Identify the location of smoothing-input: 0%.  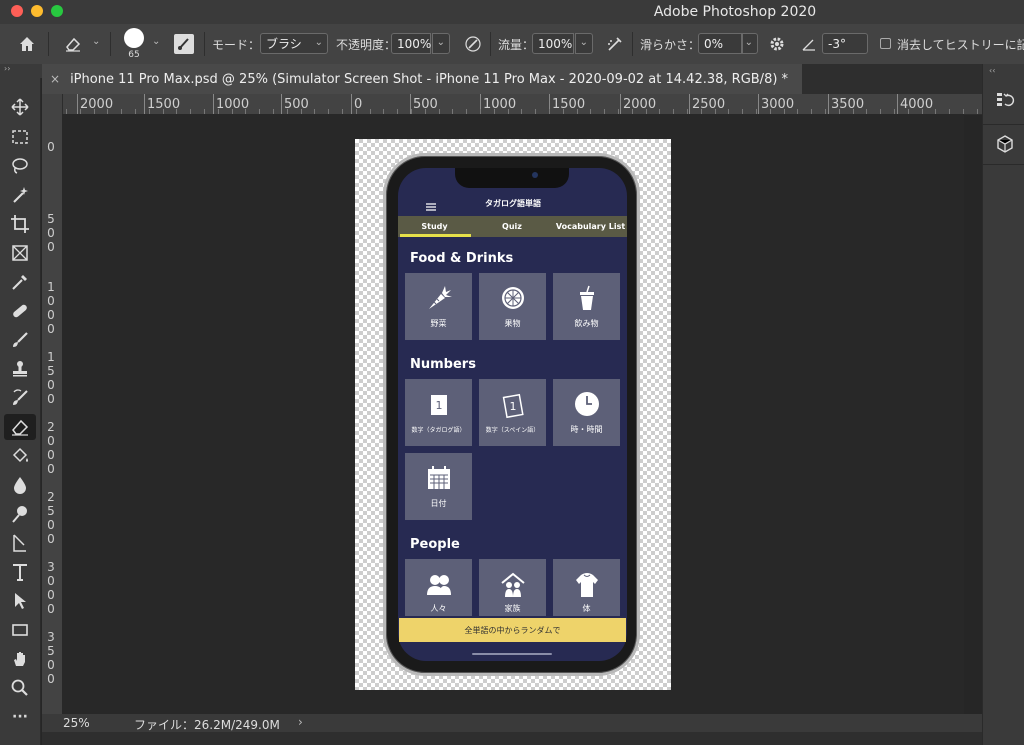
(720, 43).